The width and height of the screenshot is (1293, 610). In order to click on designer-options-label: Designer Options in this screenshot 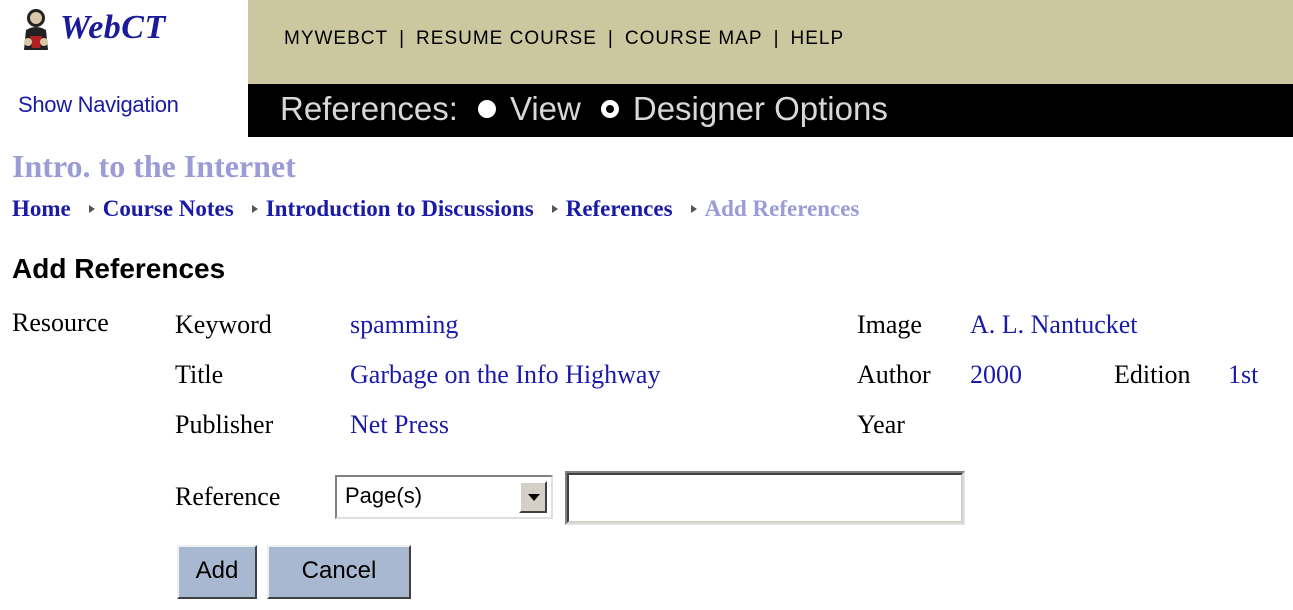, I will do `click(760, 109)`.